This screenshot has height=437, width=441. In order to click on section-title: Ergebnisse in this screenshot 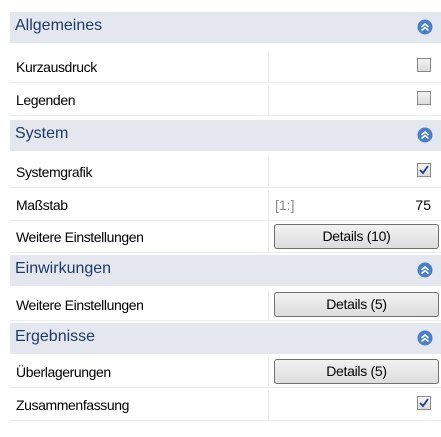, I will do `click(55, 336)`.